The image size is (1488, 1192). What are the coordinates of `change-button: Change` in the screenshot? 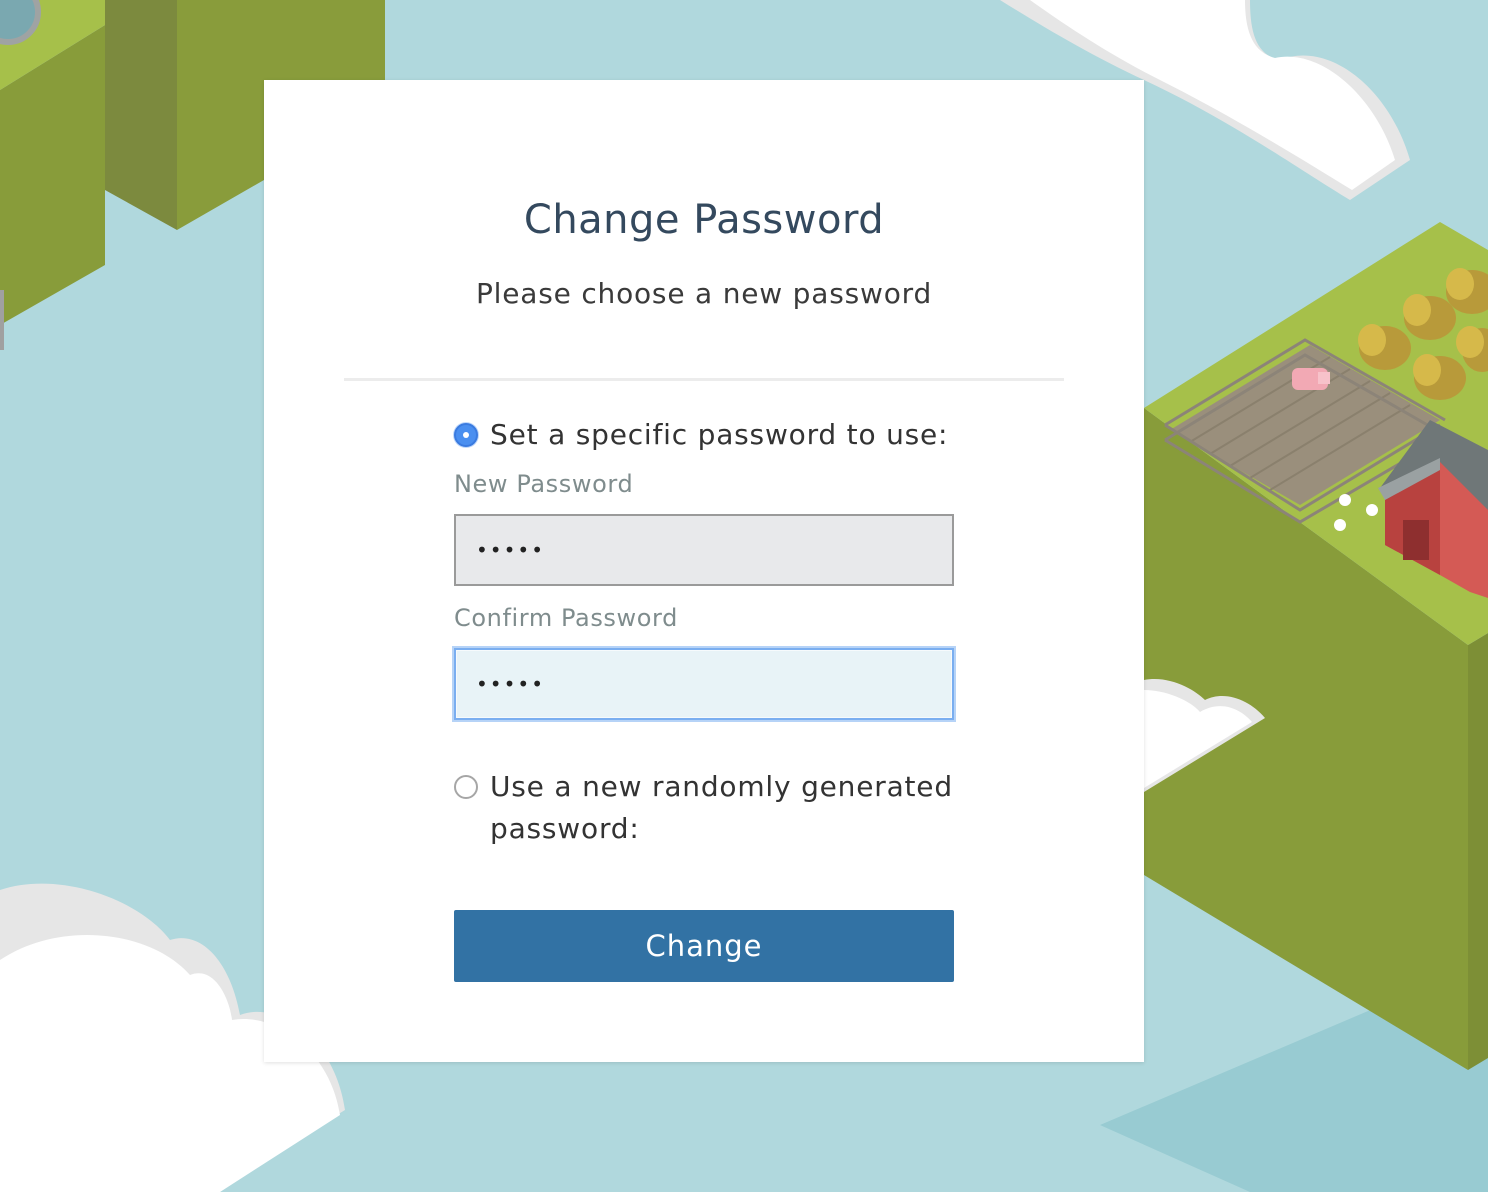 It's located at (704, 946).